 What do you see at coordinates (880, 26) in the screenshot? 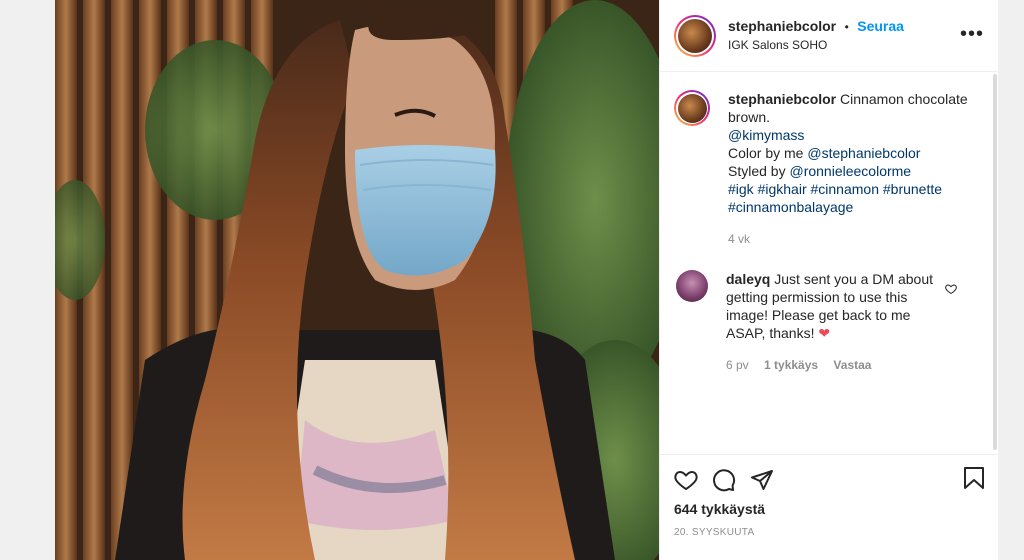
I see `follow-button: Seuraa` at bounding box center [880, 26].